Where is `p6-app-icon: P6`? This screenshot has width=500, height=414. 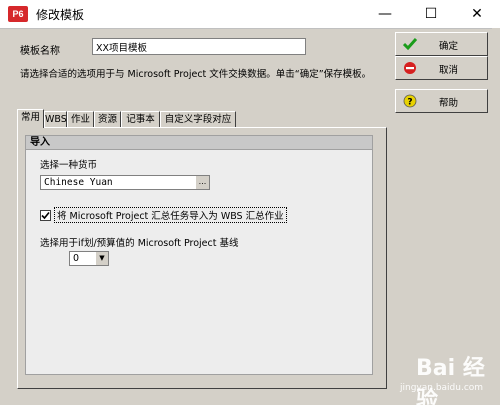
p6-app-icon: P6 is located at coordinates (18, 14).